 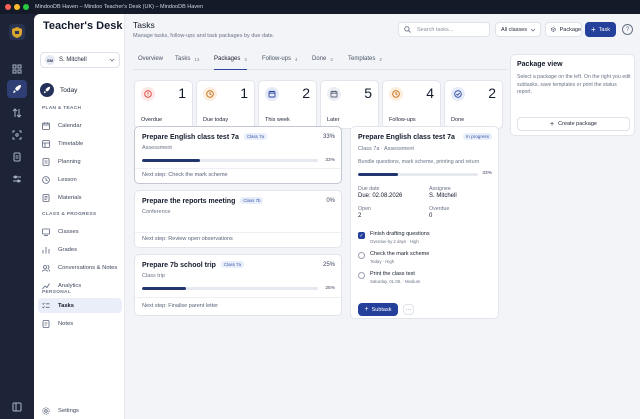 What do you see at coordinates (187, 63) in the screenshot?
I see `tab-tasks: Tasks 13` at bounding box center [187, 63].